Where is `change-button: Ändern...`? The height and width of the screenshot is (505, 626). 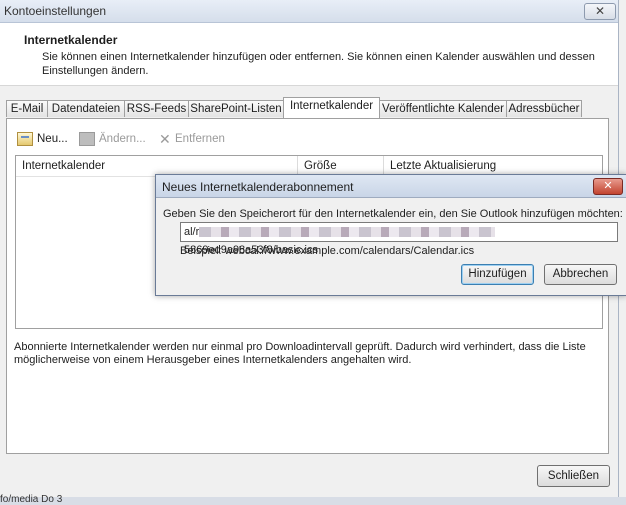 change-button: Ändern... is located at coordinates (112, 139).